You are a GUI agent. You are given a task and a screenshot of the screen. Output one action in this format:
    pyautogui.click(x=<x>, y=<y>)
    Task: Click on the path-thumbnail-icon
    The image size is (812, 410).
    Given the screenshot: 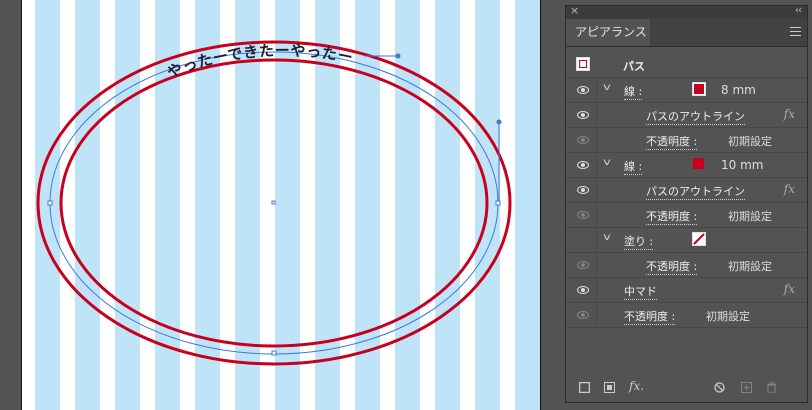 What is the action you would take?
    pyautogui.click(x=583, y=64)
    